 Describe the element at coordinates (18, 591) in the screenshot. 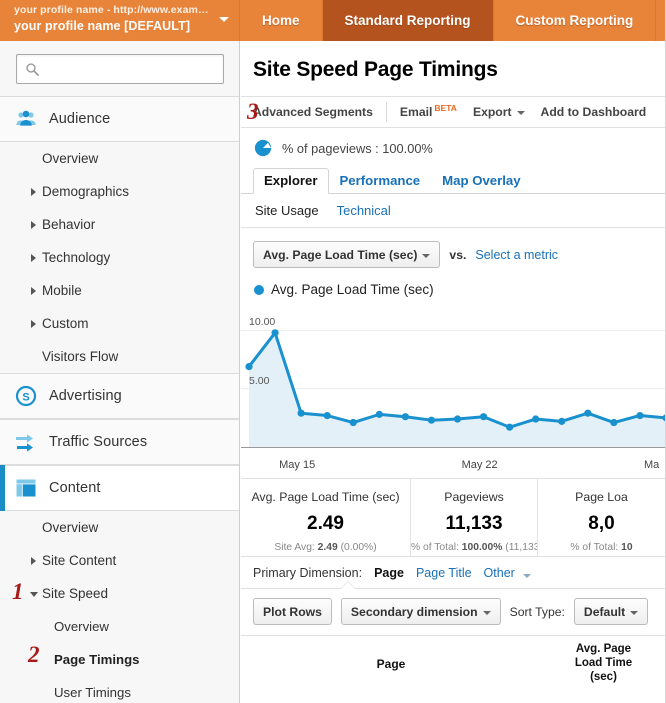

I see `annotation-1: 1` at that location.